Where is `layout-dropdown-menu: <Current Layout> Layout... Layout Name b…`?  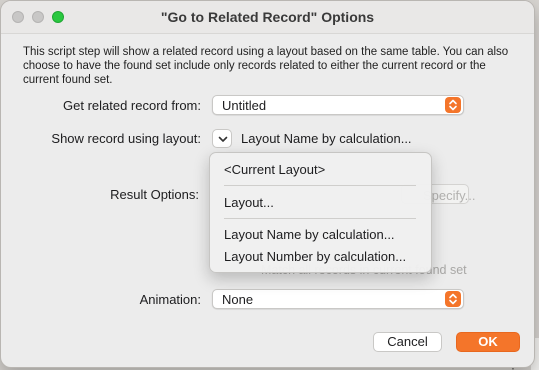
layout-dropdown-menu: <Current Layout> Layout... Layout Name b… is located at coordinates (320, 212).